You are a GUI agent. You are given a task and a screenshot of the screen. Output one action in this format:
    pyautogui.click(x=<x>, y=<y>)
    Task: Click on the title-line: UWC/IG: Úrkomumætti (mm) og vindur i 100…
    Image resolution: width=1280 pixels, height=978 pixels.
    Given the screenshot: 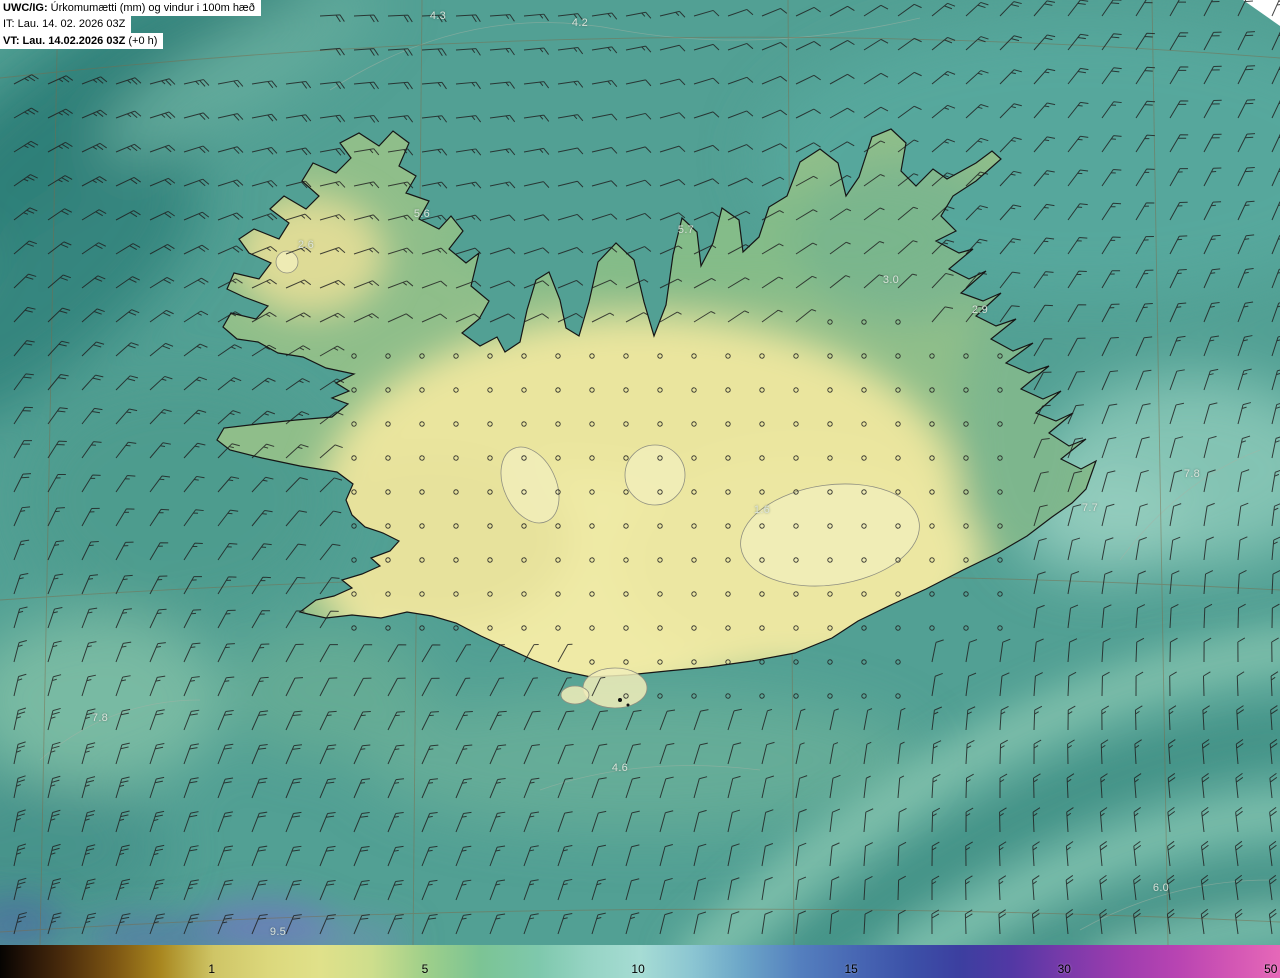 What is the action you would take?
    pyautogui.click(x=130, y=8)
    